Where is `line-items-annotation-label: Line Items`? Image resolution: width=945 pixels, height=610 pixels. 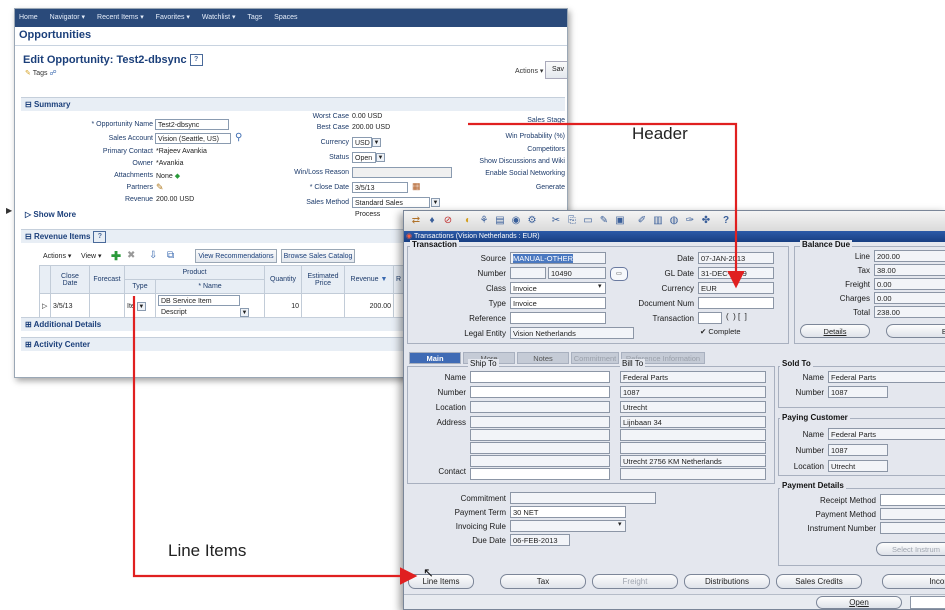 line-items-annotation-label: Line Items is located at coordinates (207, 550).